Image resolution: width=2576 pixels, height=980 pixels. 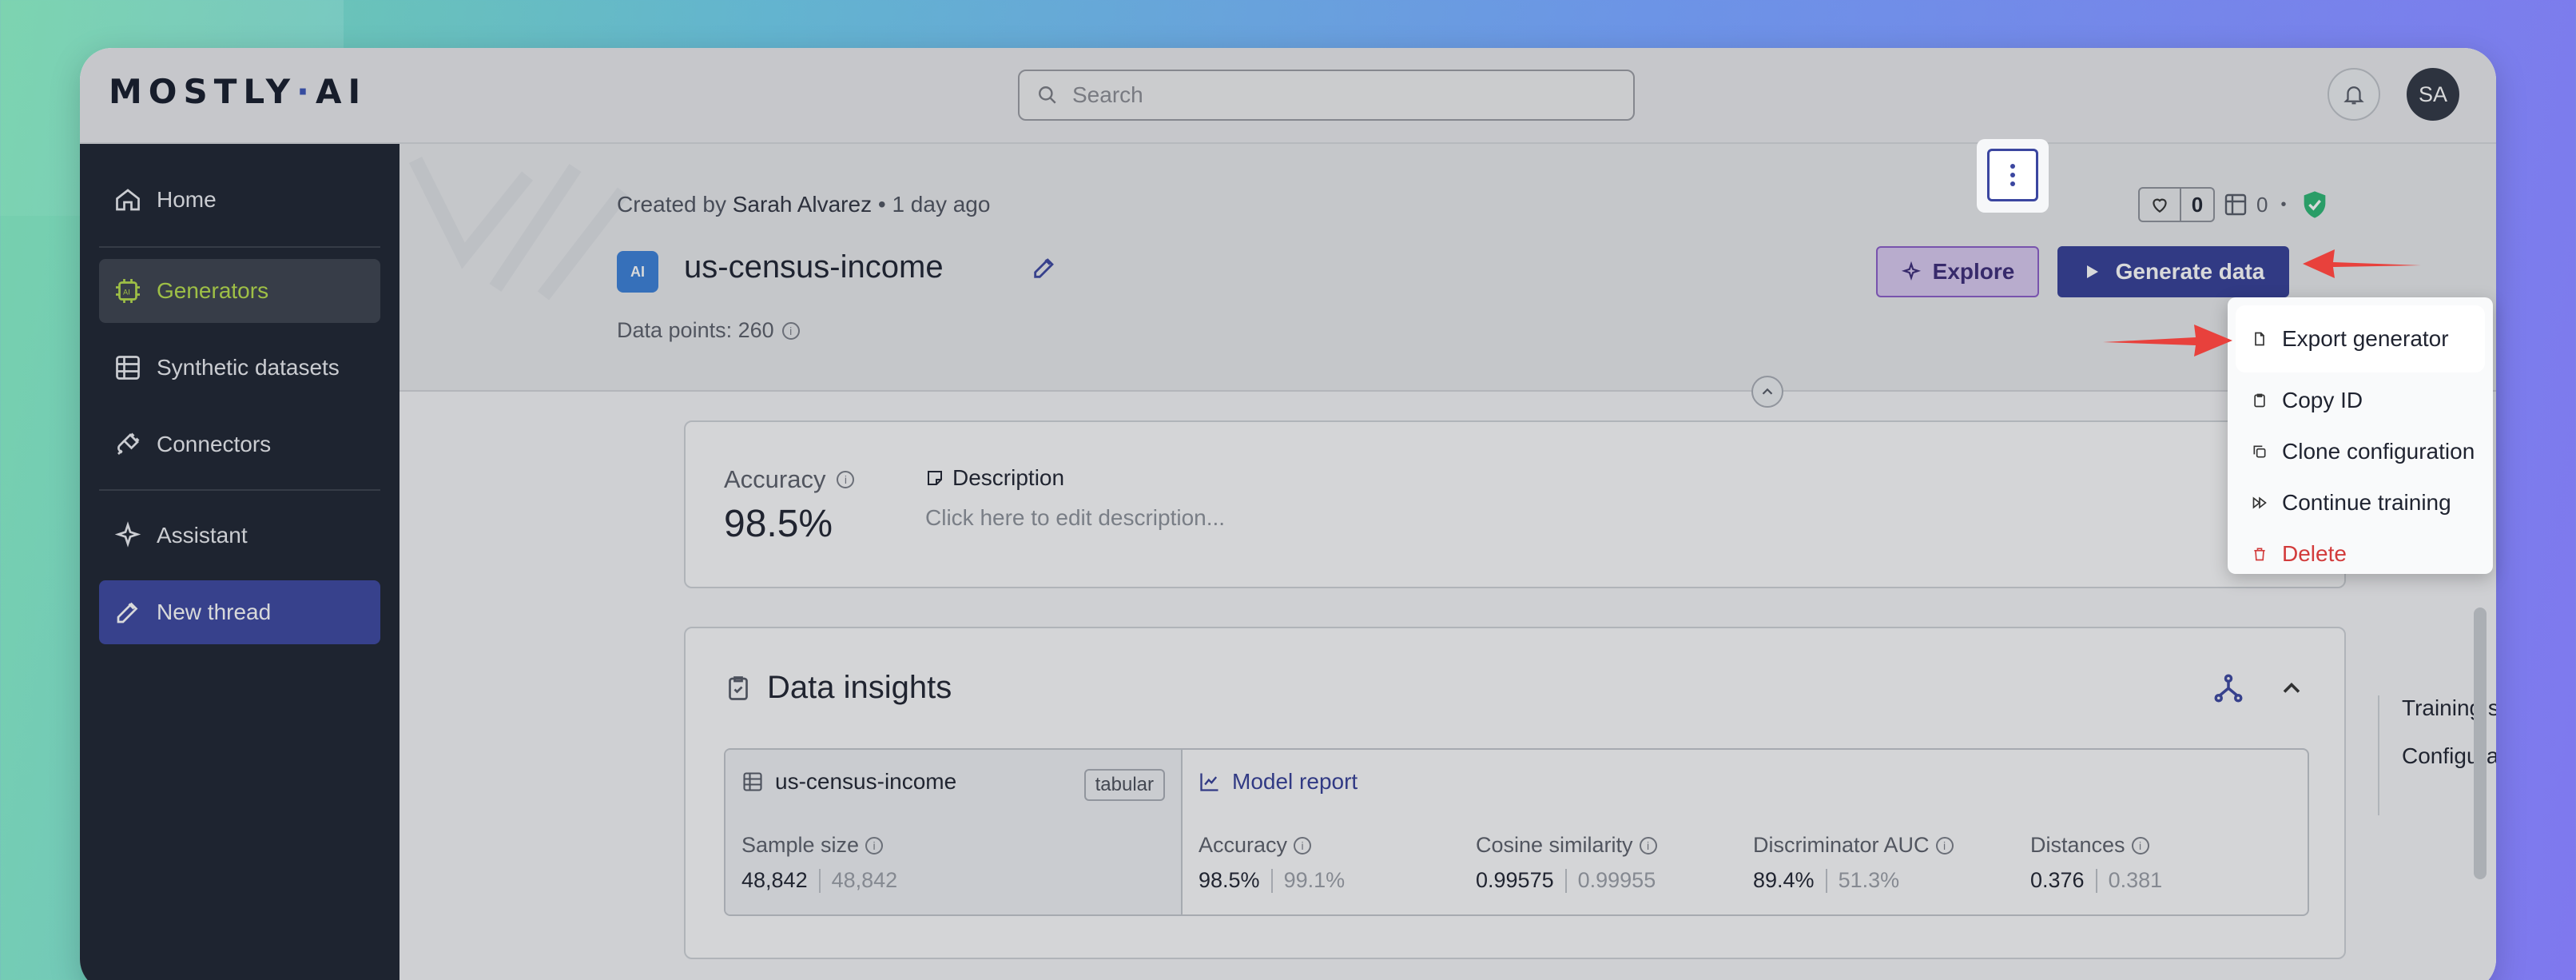 What do you see at coordinates (128, 200) in the screenshot?
I see `home-icon` at bounding box center [128, 200].